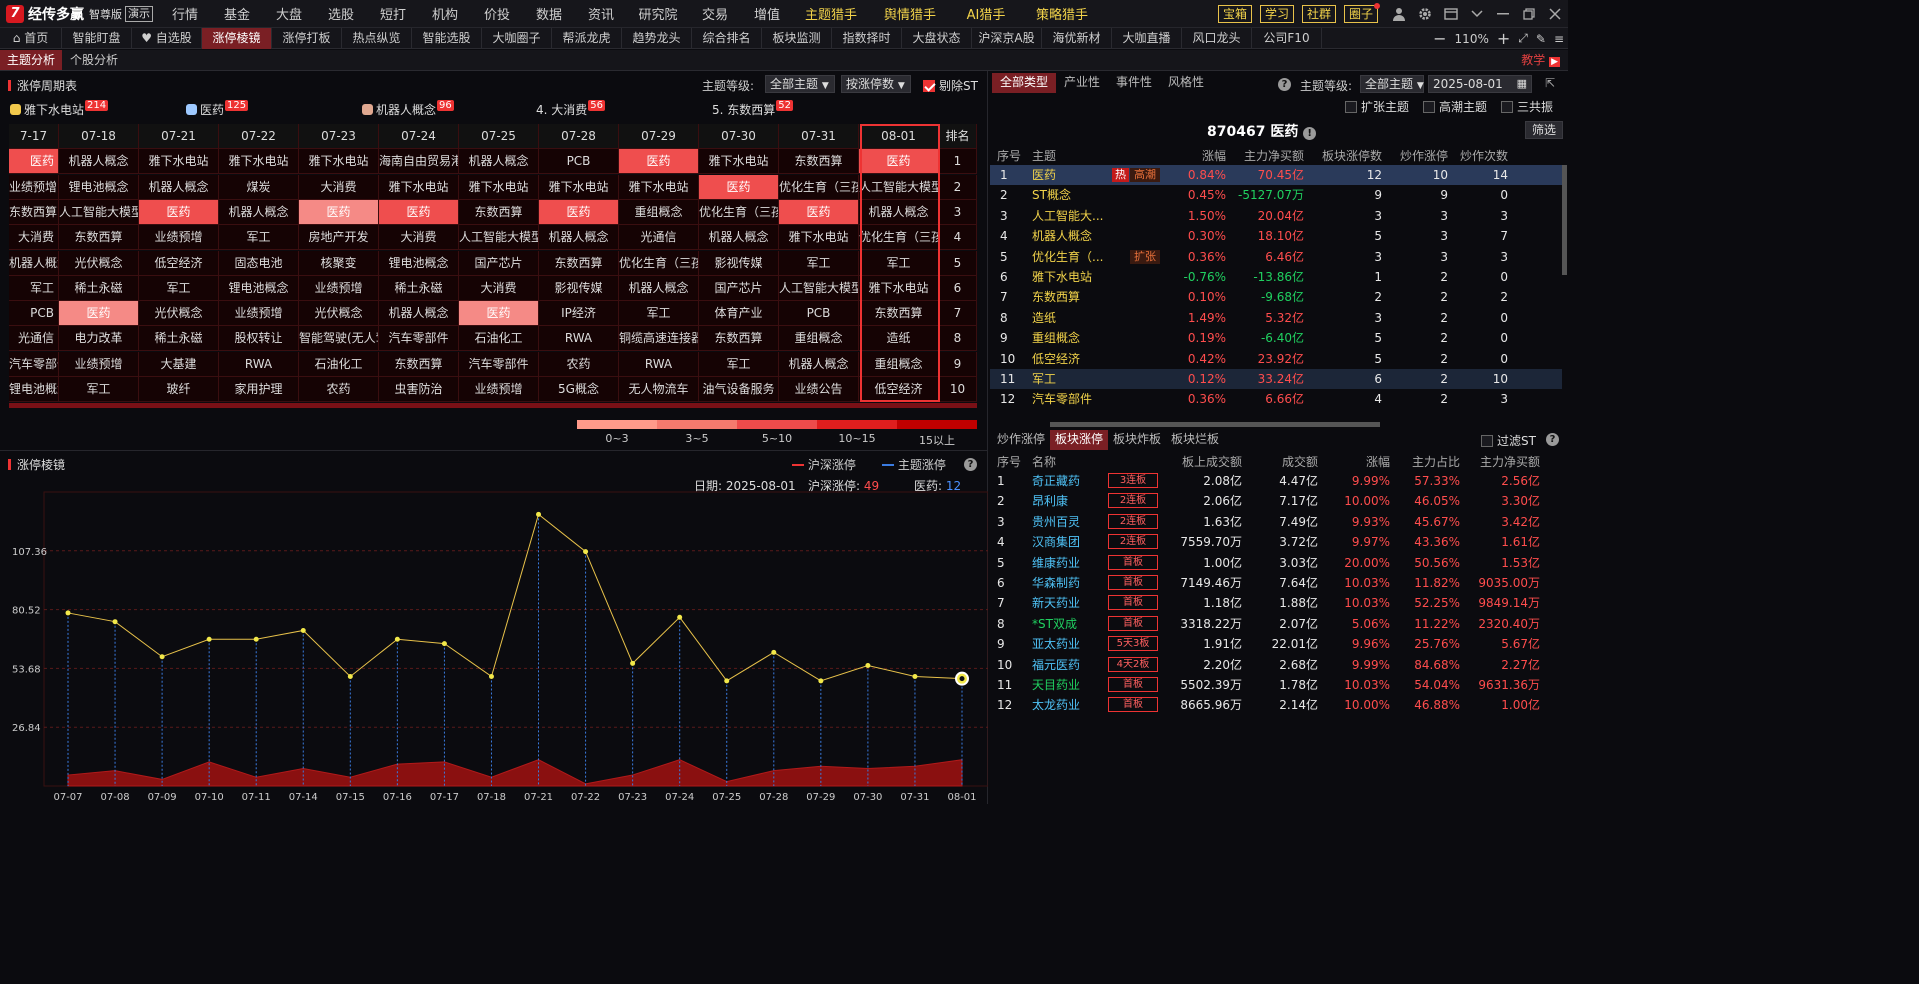 The image size is (1919, 984). Describe the element at coordinates (259, 389) in the screenshot. I see `cycle-cell: 家用护理` at that location.